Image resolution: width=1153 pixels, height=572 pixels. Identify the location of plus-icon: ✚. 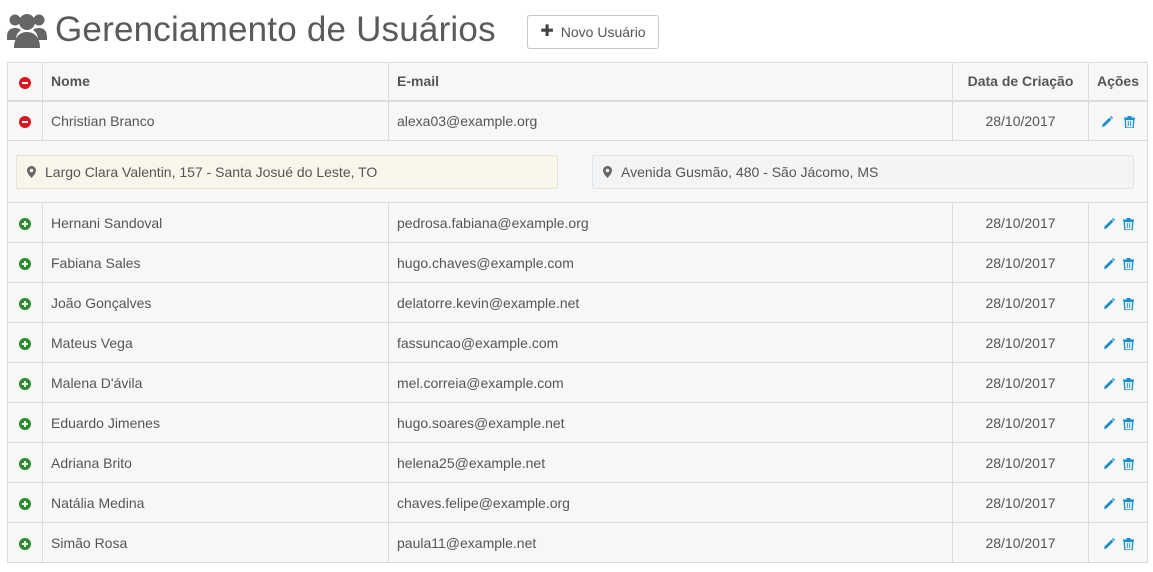
(547, 31).